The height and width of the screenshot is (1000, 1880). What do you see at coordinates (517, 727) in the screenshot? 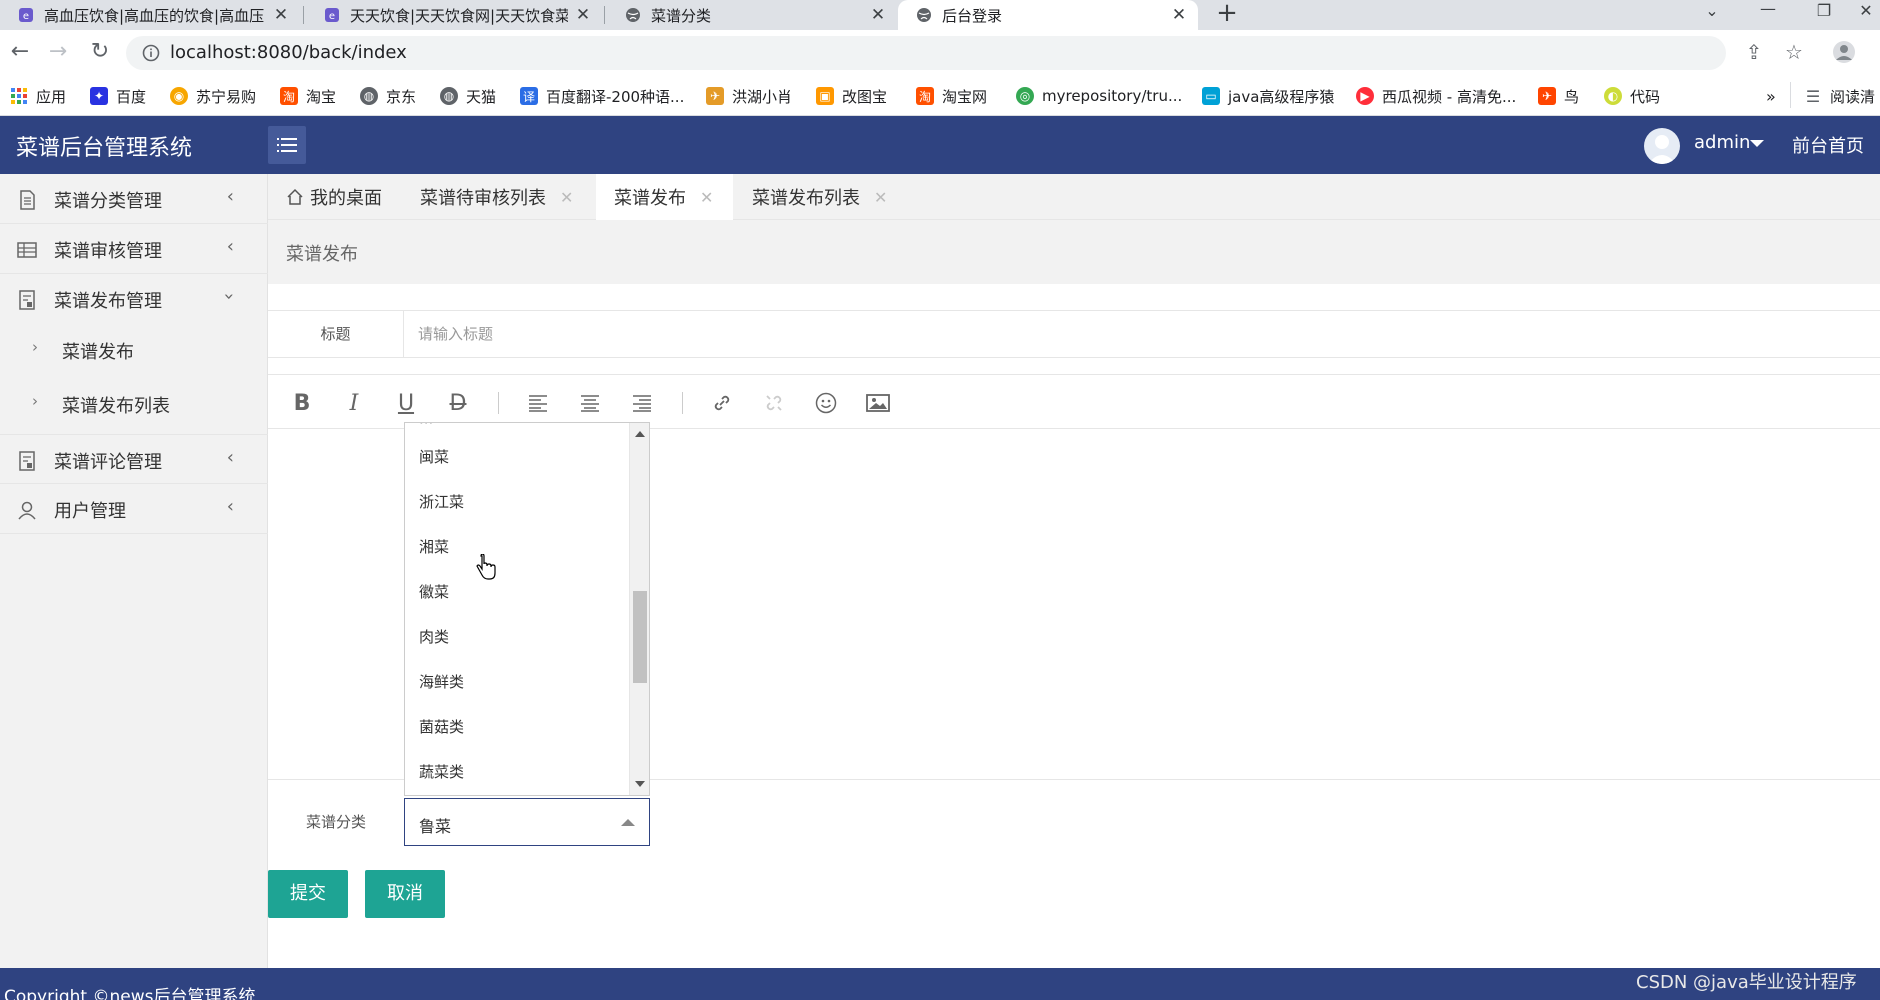
I see `dropdown-option: 菌菇类` at bounding box center [517, 727].